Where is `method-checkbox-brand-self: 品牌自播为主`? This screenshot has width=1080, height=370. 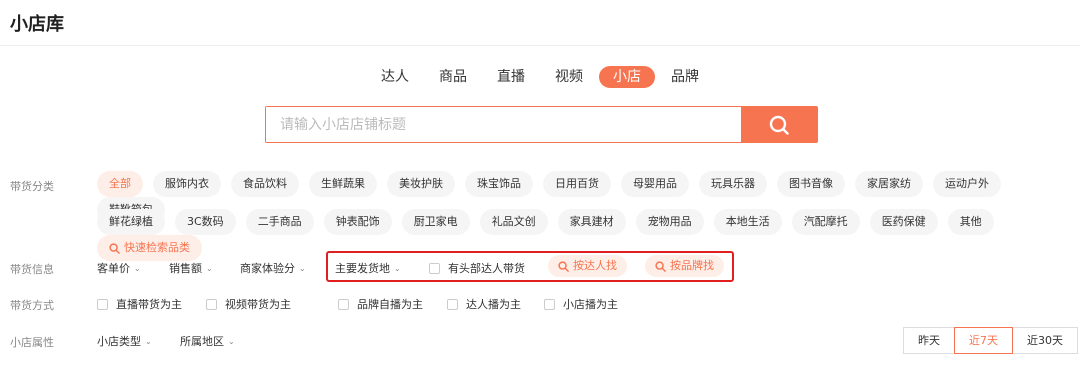 method-checkbox-brand-self: 品牌自播为主 is located at coordinates (380, 304).